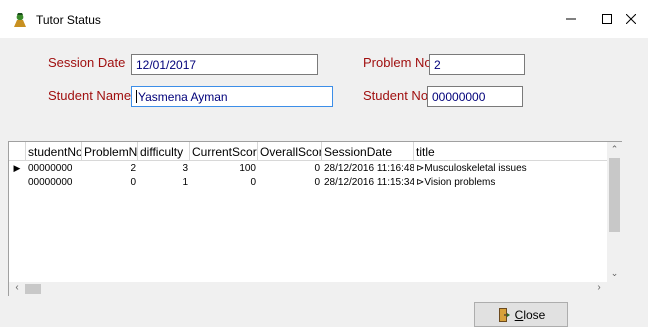  I want to click on tutor-app-icon, so click(20, 20).